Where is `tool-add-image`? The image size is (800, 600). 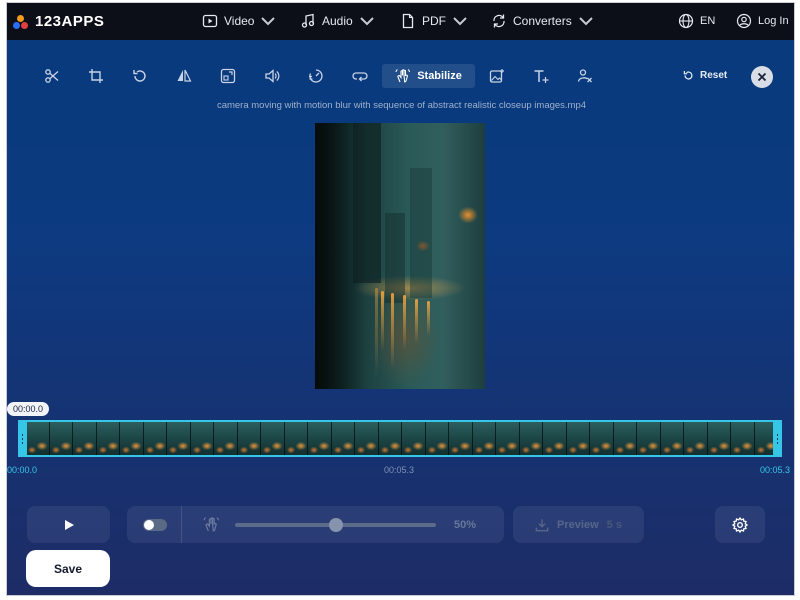
tool-add-image is located at coordinates (497, 76).